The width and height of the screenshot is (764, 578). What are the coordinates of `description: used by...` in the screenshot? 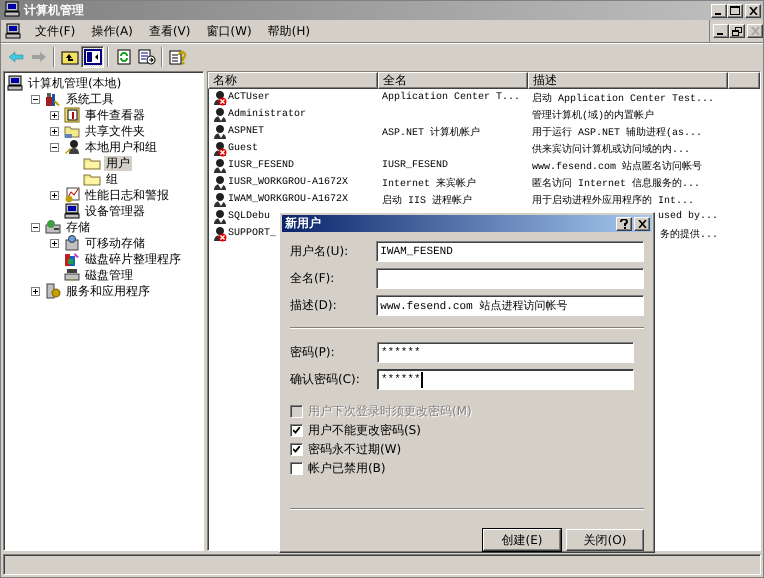 It's located at (688, 216).